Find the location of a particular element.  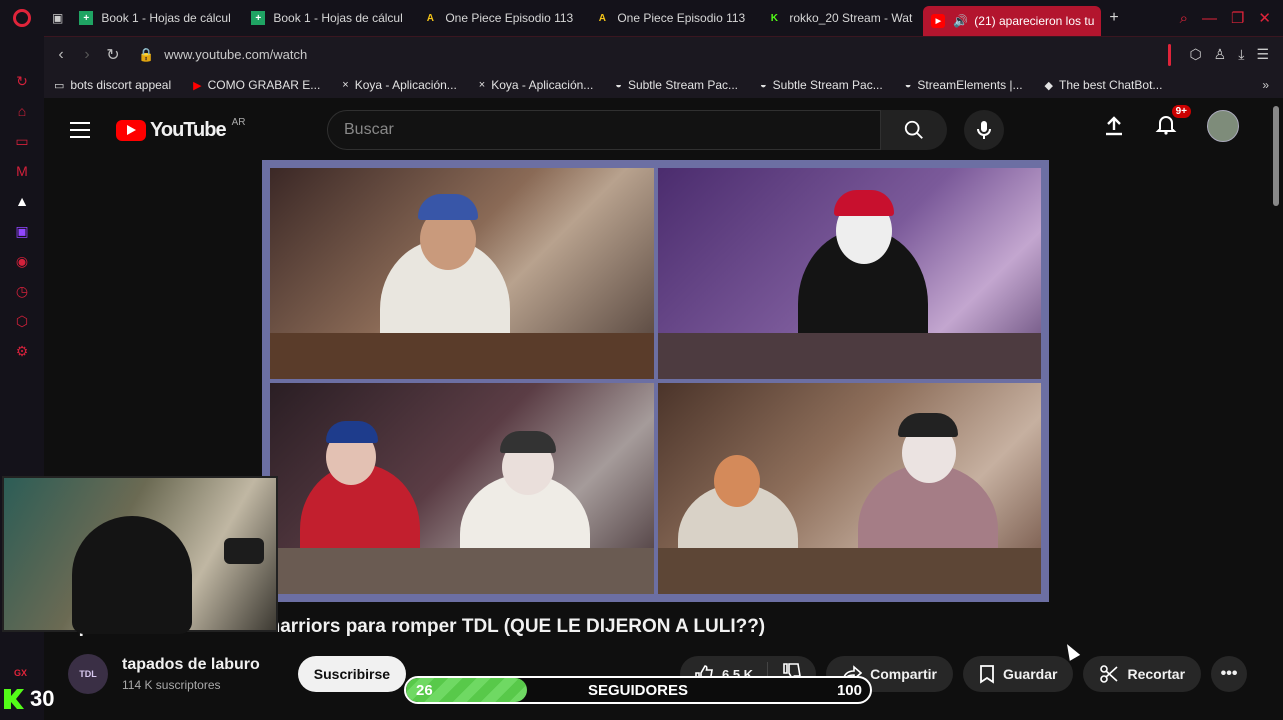

webcam-overlay is located at coordinates (140, 555).